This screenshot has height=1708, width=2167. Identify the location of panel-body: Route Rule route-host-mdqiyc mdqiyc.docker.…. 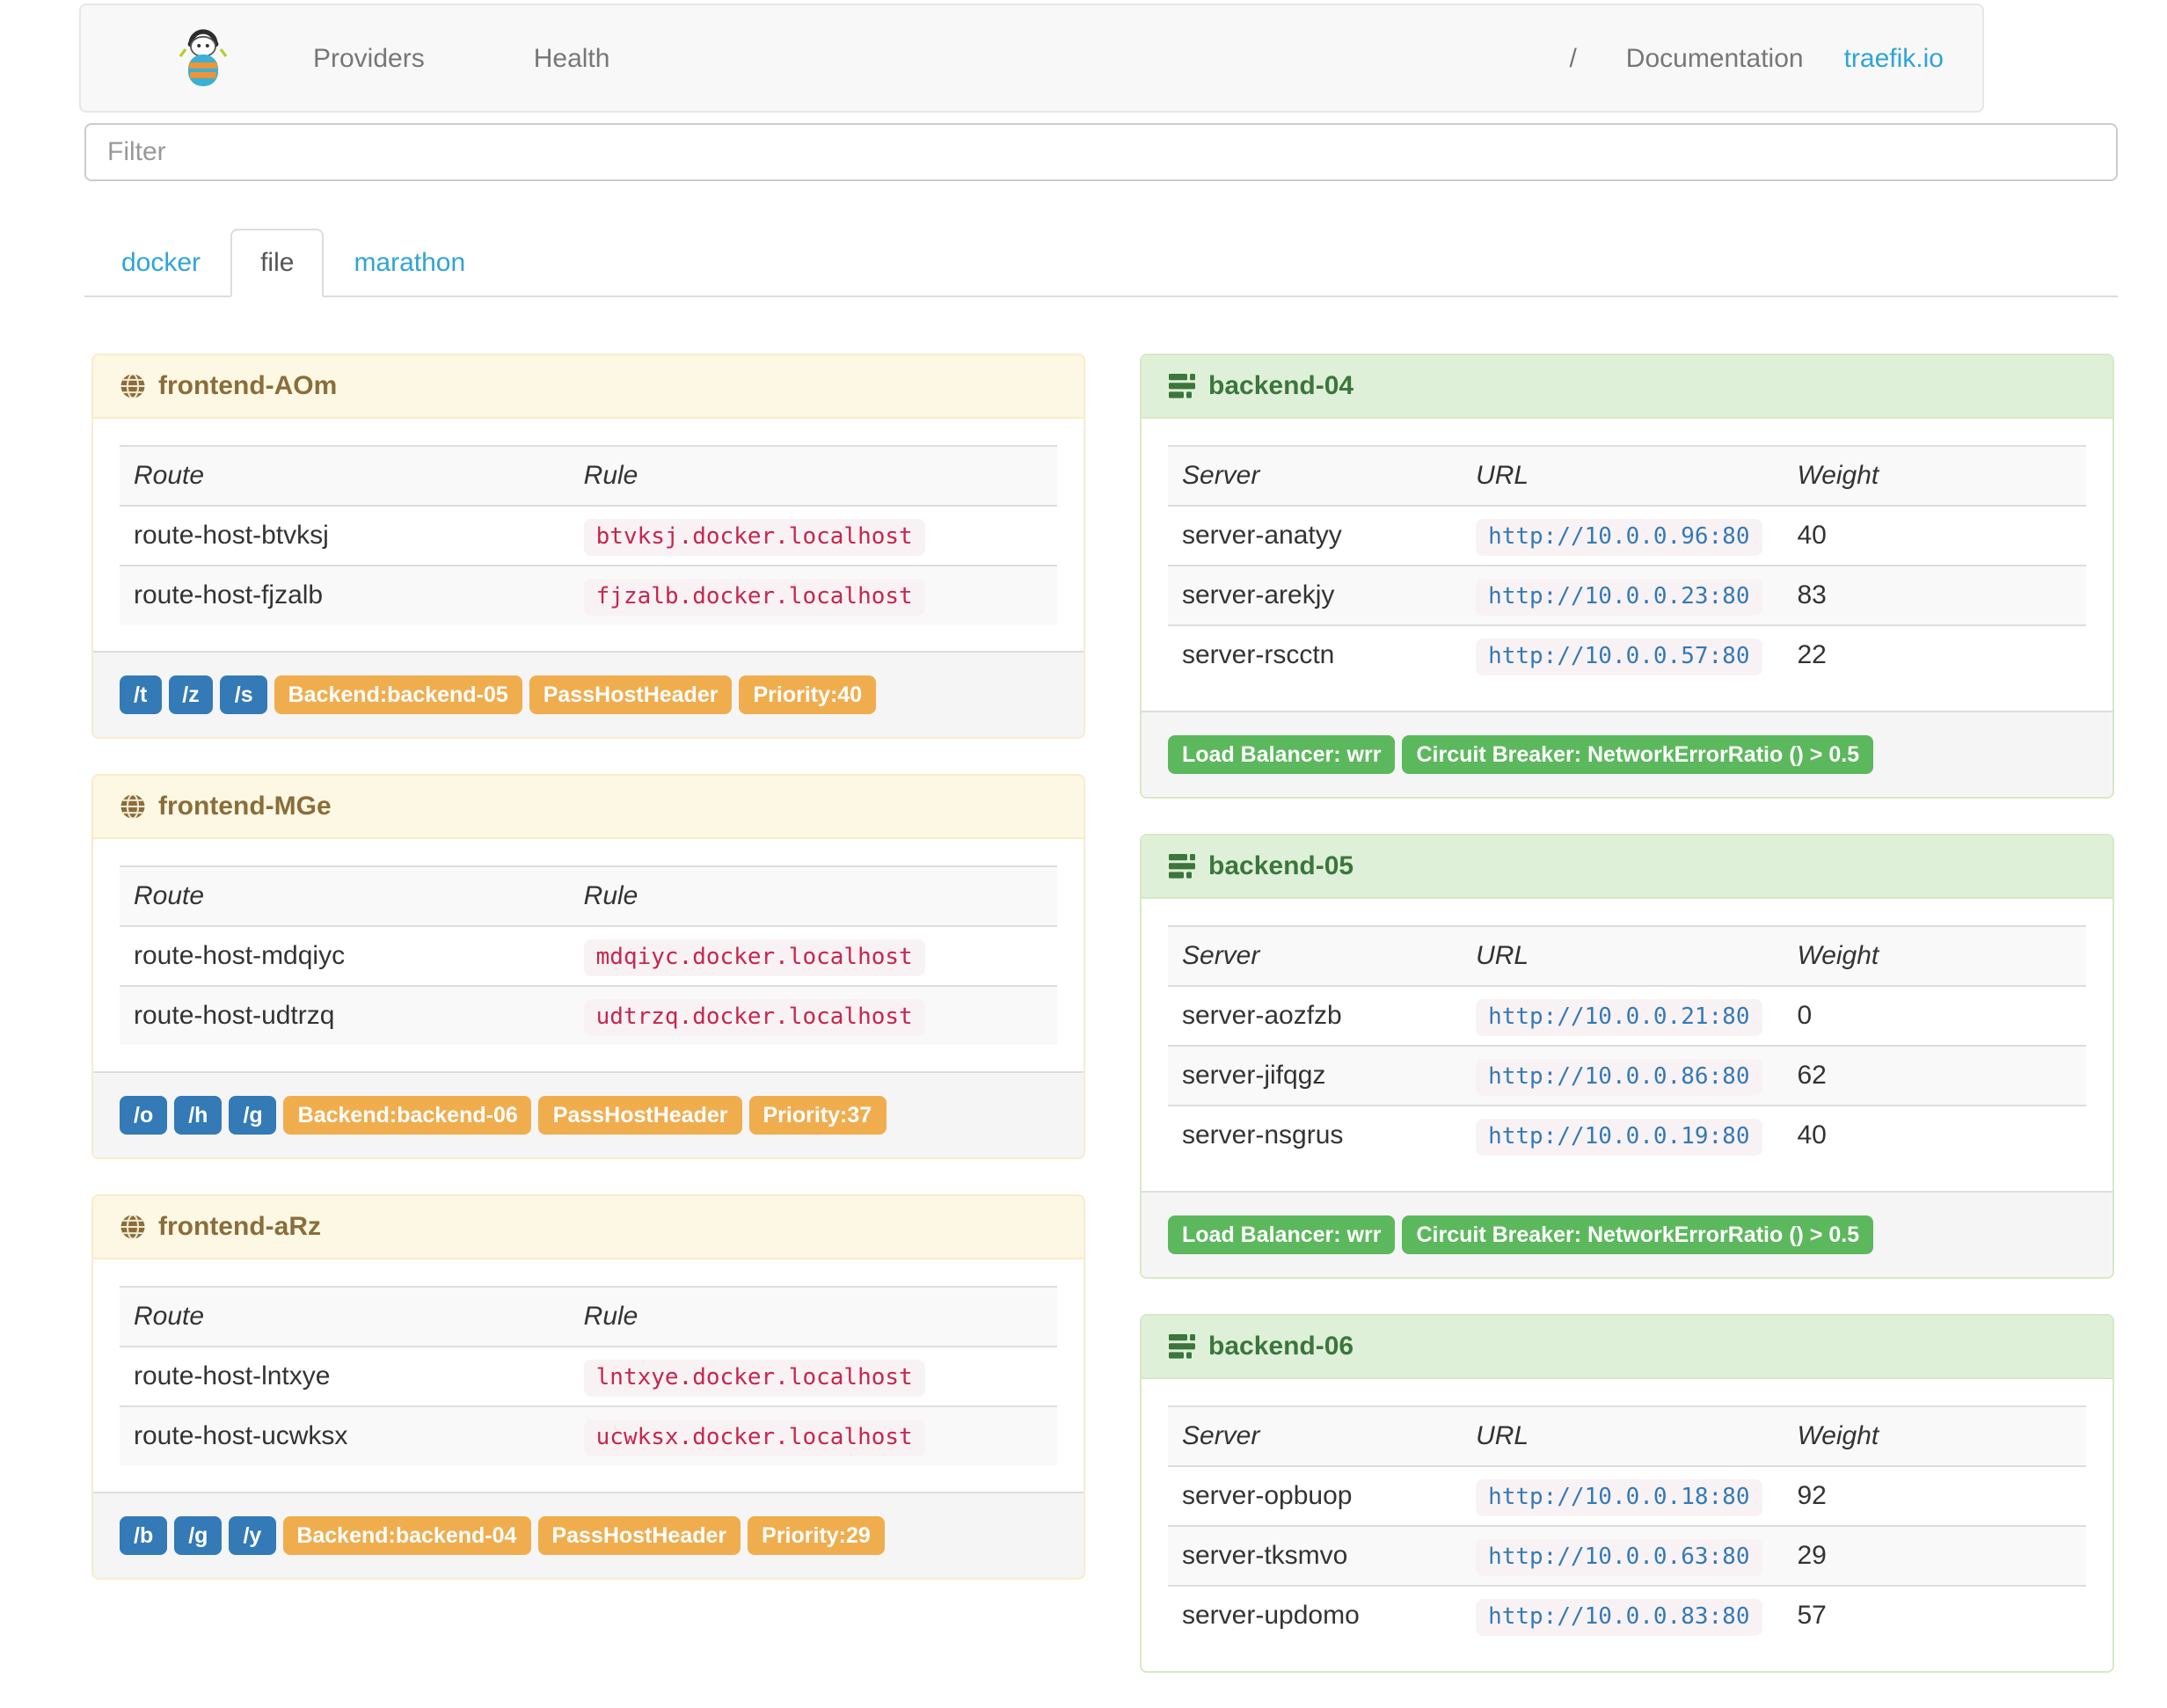
(589, 955).